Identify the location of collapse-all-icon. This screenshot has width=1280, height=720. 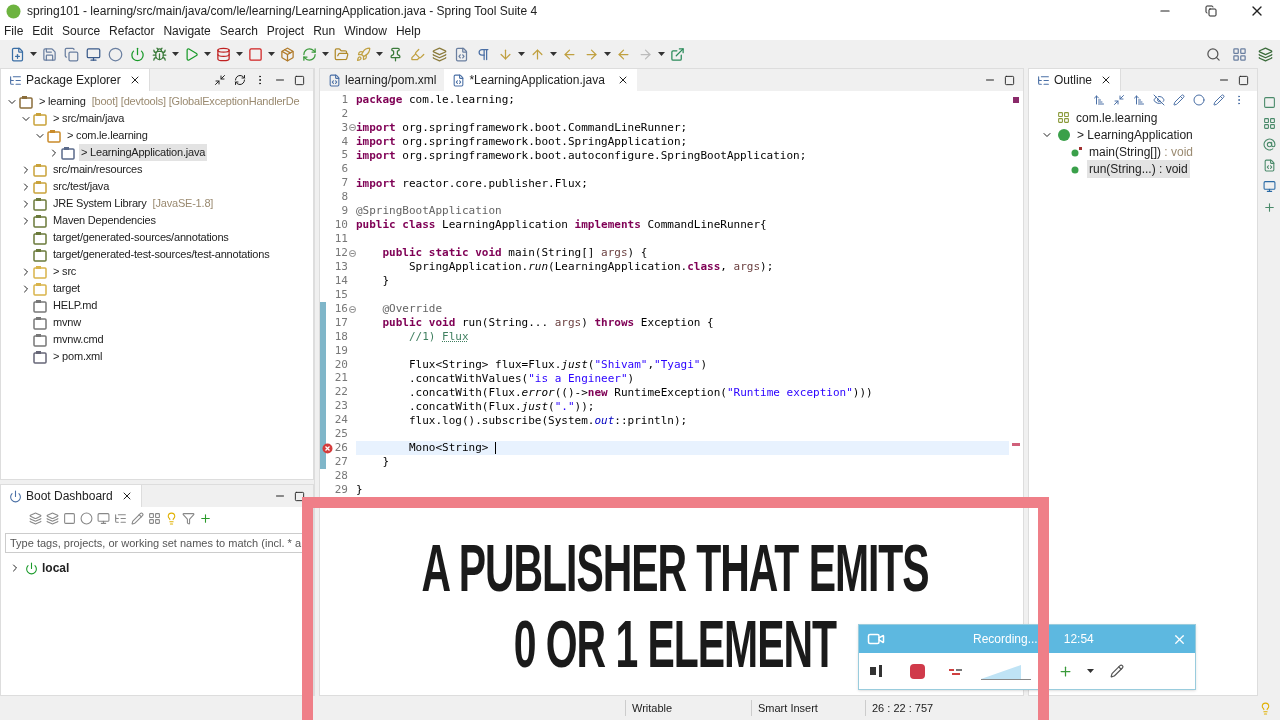
(220, 80).